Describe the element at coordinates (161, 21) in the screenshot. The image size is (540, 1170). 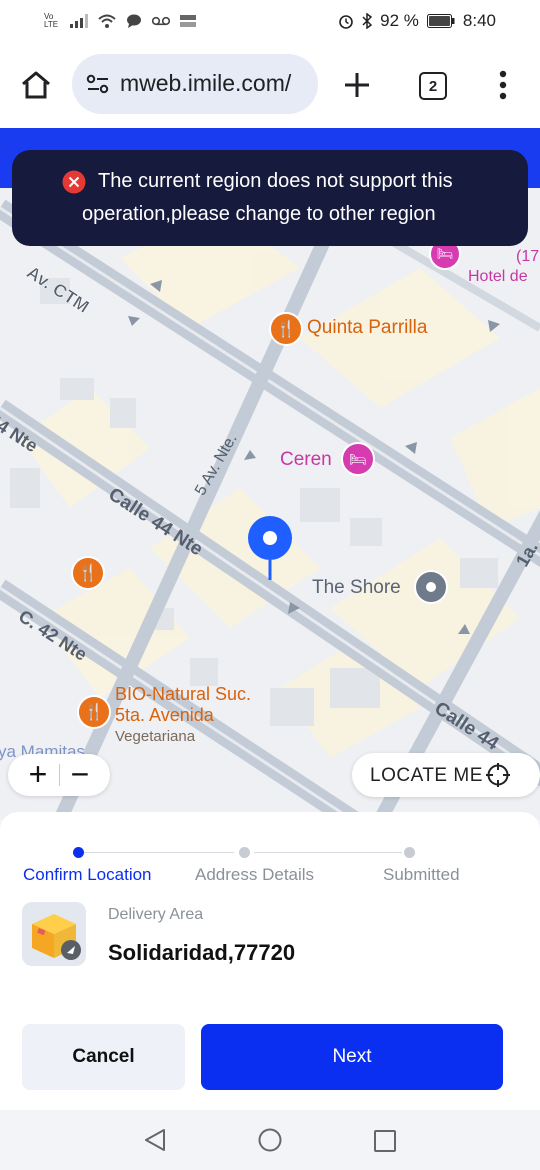
I see `voicemail-icon` at that location.